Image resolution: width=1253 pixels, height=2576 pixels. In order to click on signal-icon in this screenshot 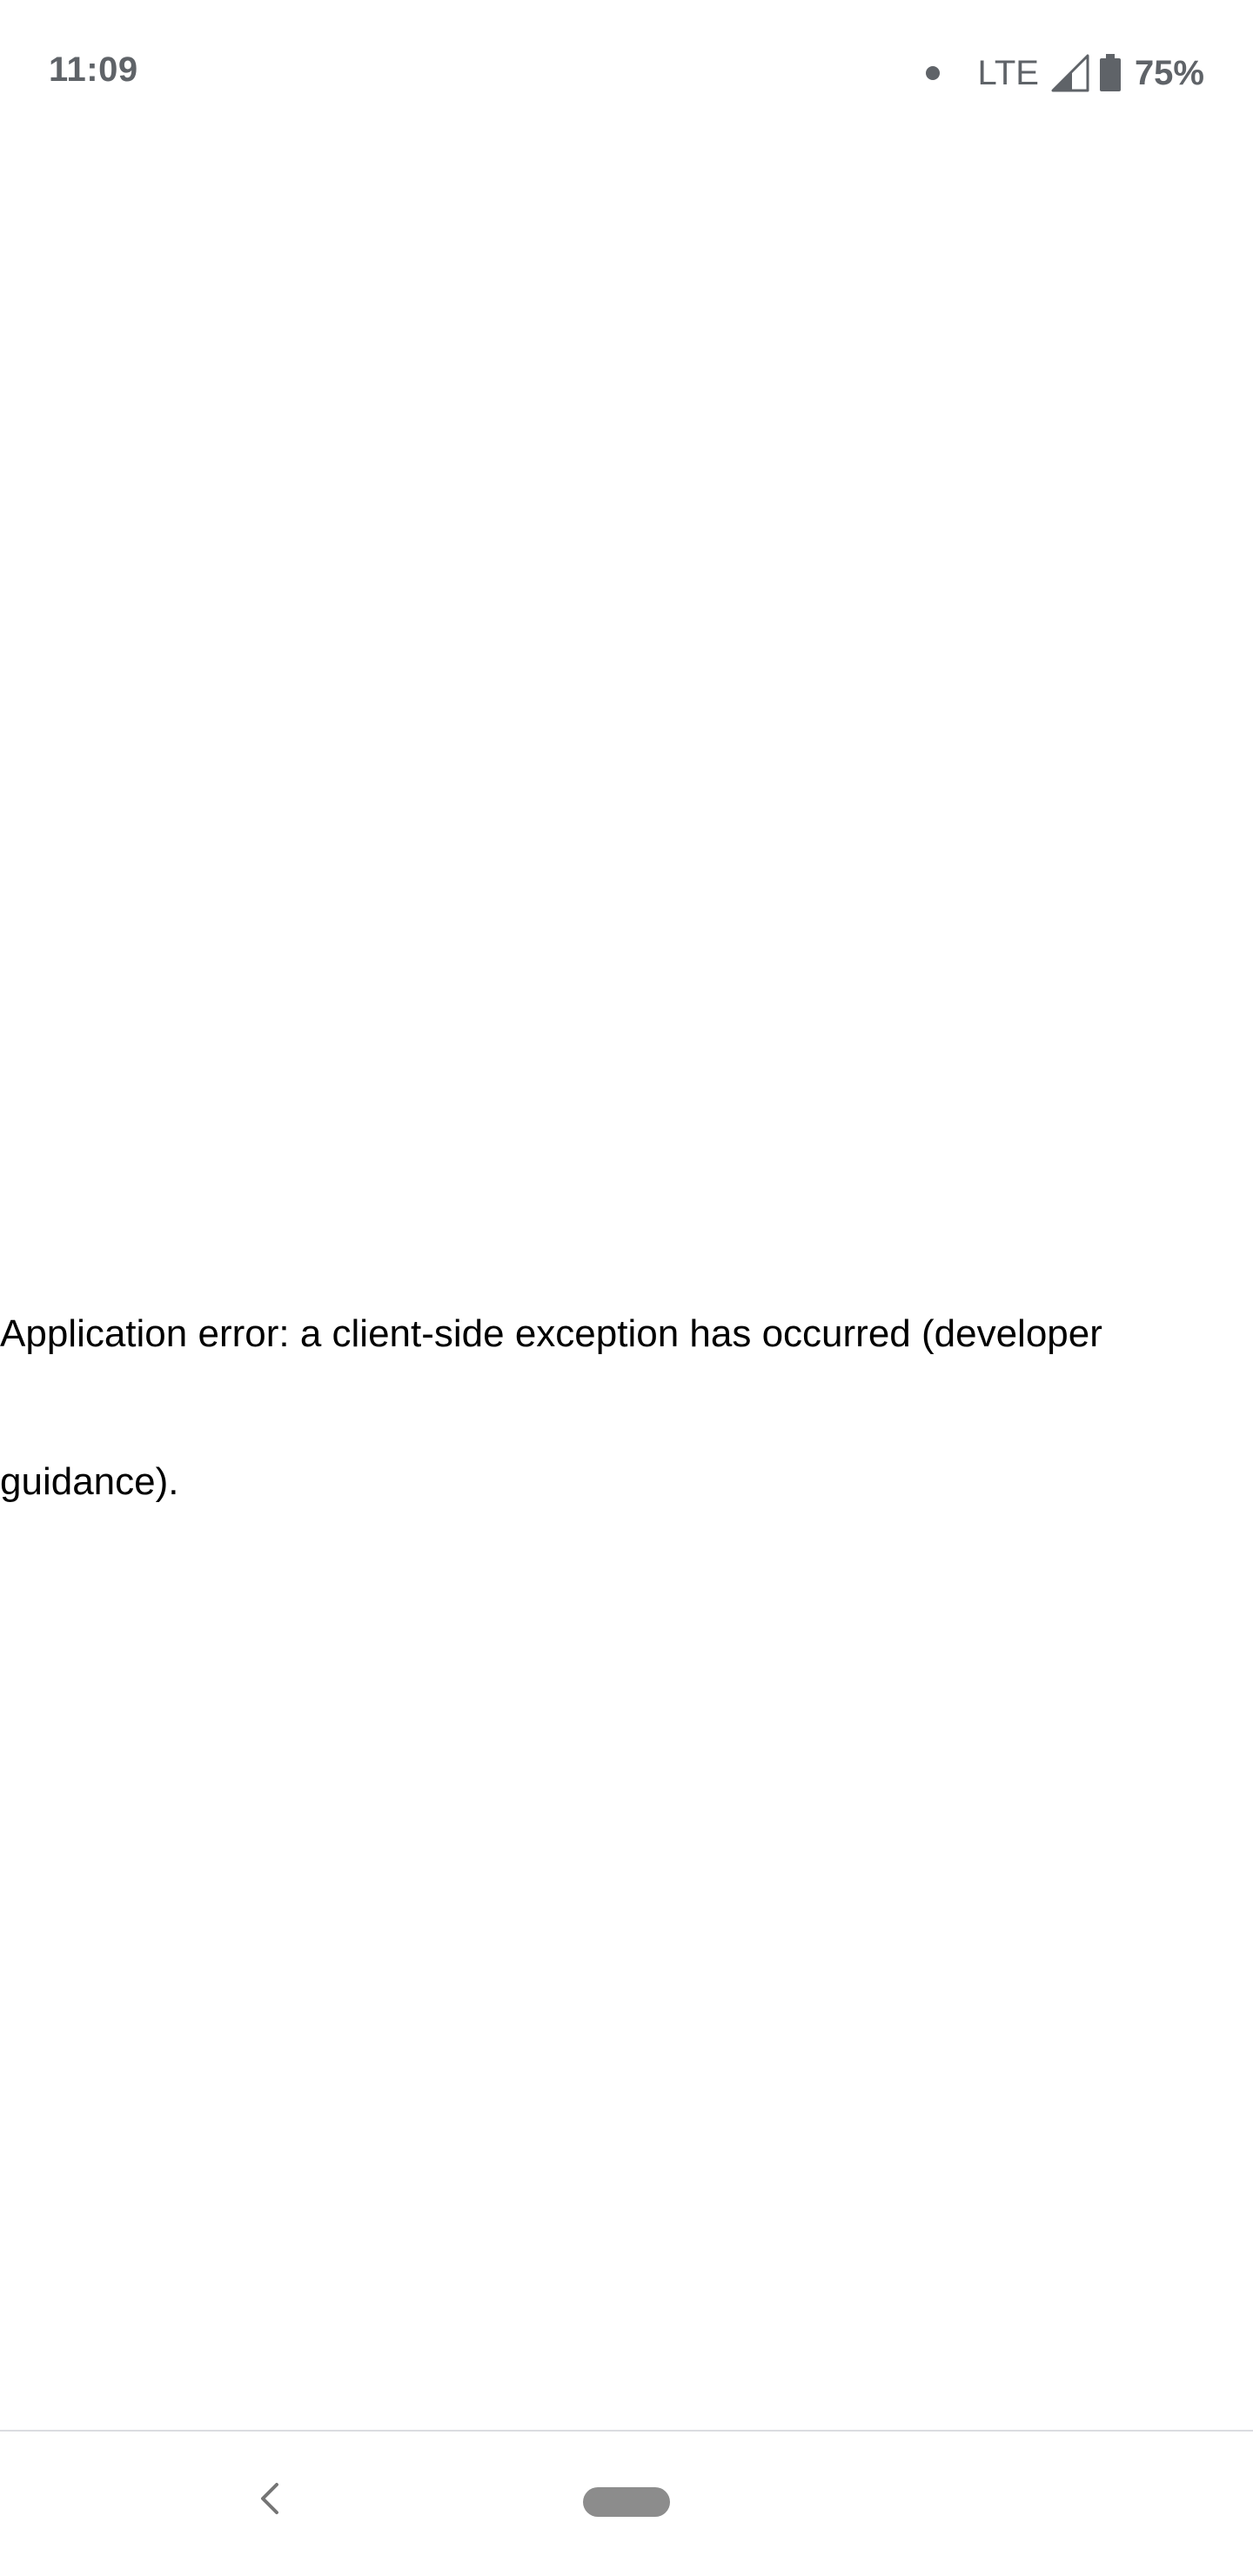, I will do `click(1070, 73)`.